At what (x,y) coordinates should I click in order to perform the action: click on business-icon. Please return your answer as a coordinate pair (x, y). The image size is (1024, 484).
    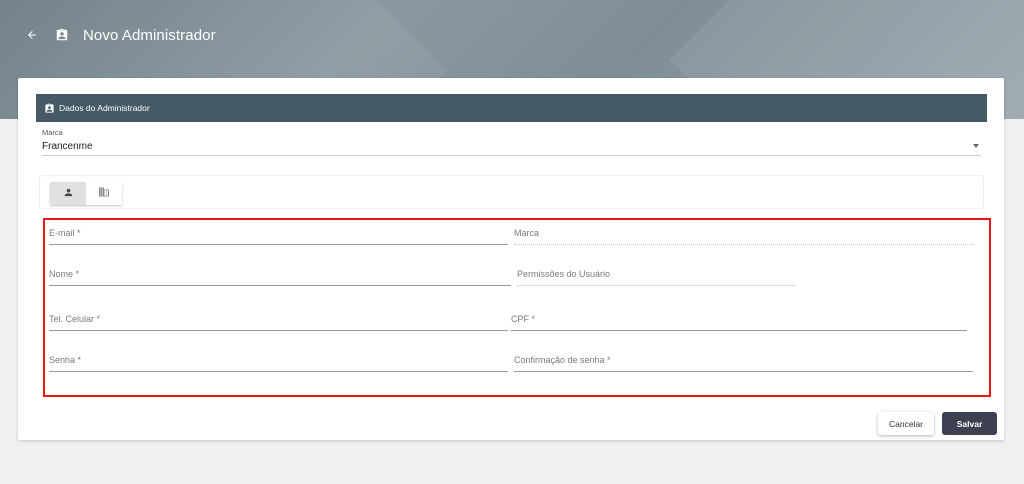
    Looking at the image, I should click on (104, 194).